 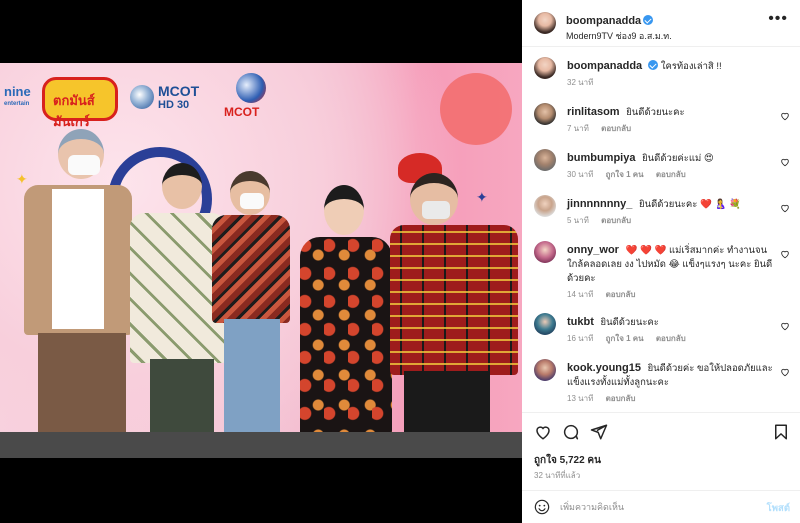 What do you see at coordinates (691, 66) in the screenshot?
I see `caption-text: ใครท้องเล่าสิ !!` at bounding box center [691, 66].